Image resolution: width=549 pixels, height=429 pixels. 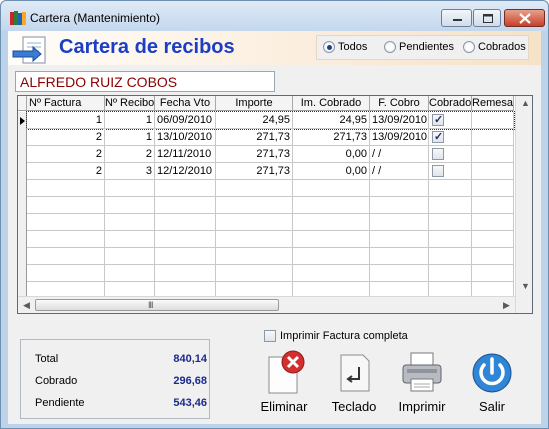 What do you see at coordinates (66, 120) in the screenshot?
I see `cell-factura: 1` at bounding box center [66, 120].